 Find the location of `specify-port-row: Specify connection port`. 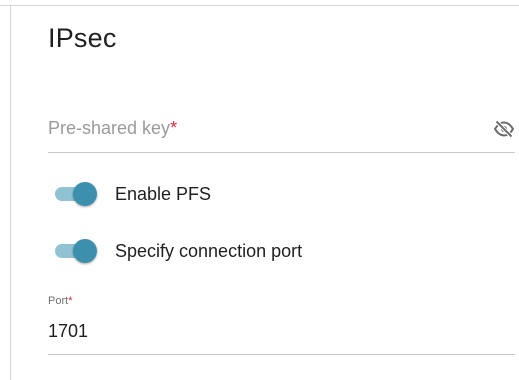

specify-port-row: Specify connection port is located at coordinates (177, 251).